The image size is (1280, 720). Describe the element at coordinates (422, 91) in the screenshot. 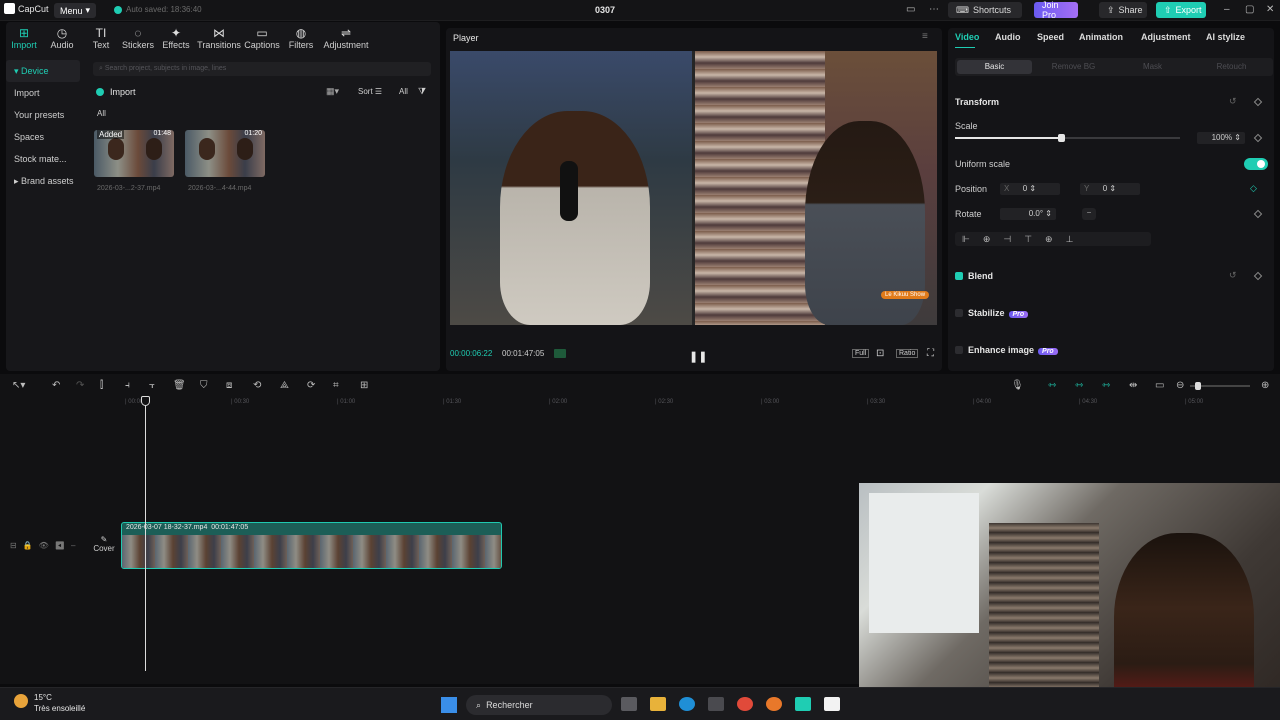

I see `filter-icon: ⧩` at that location.